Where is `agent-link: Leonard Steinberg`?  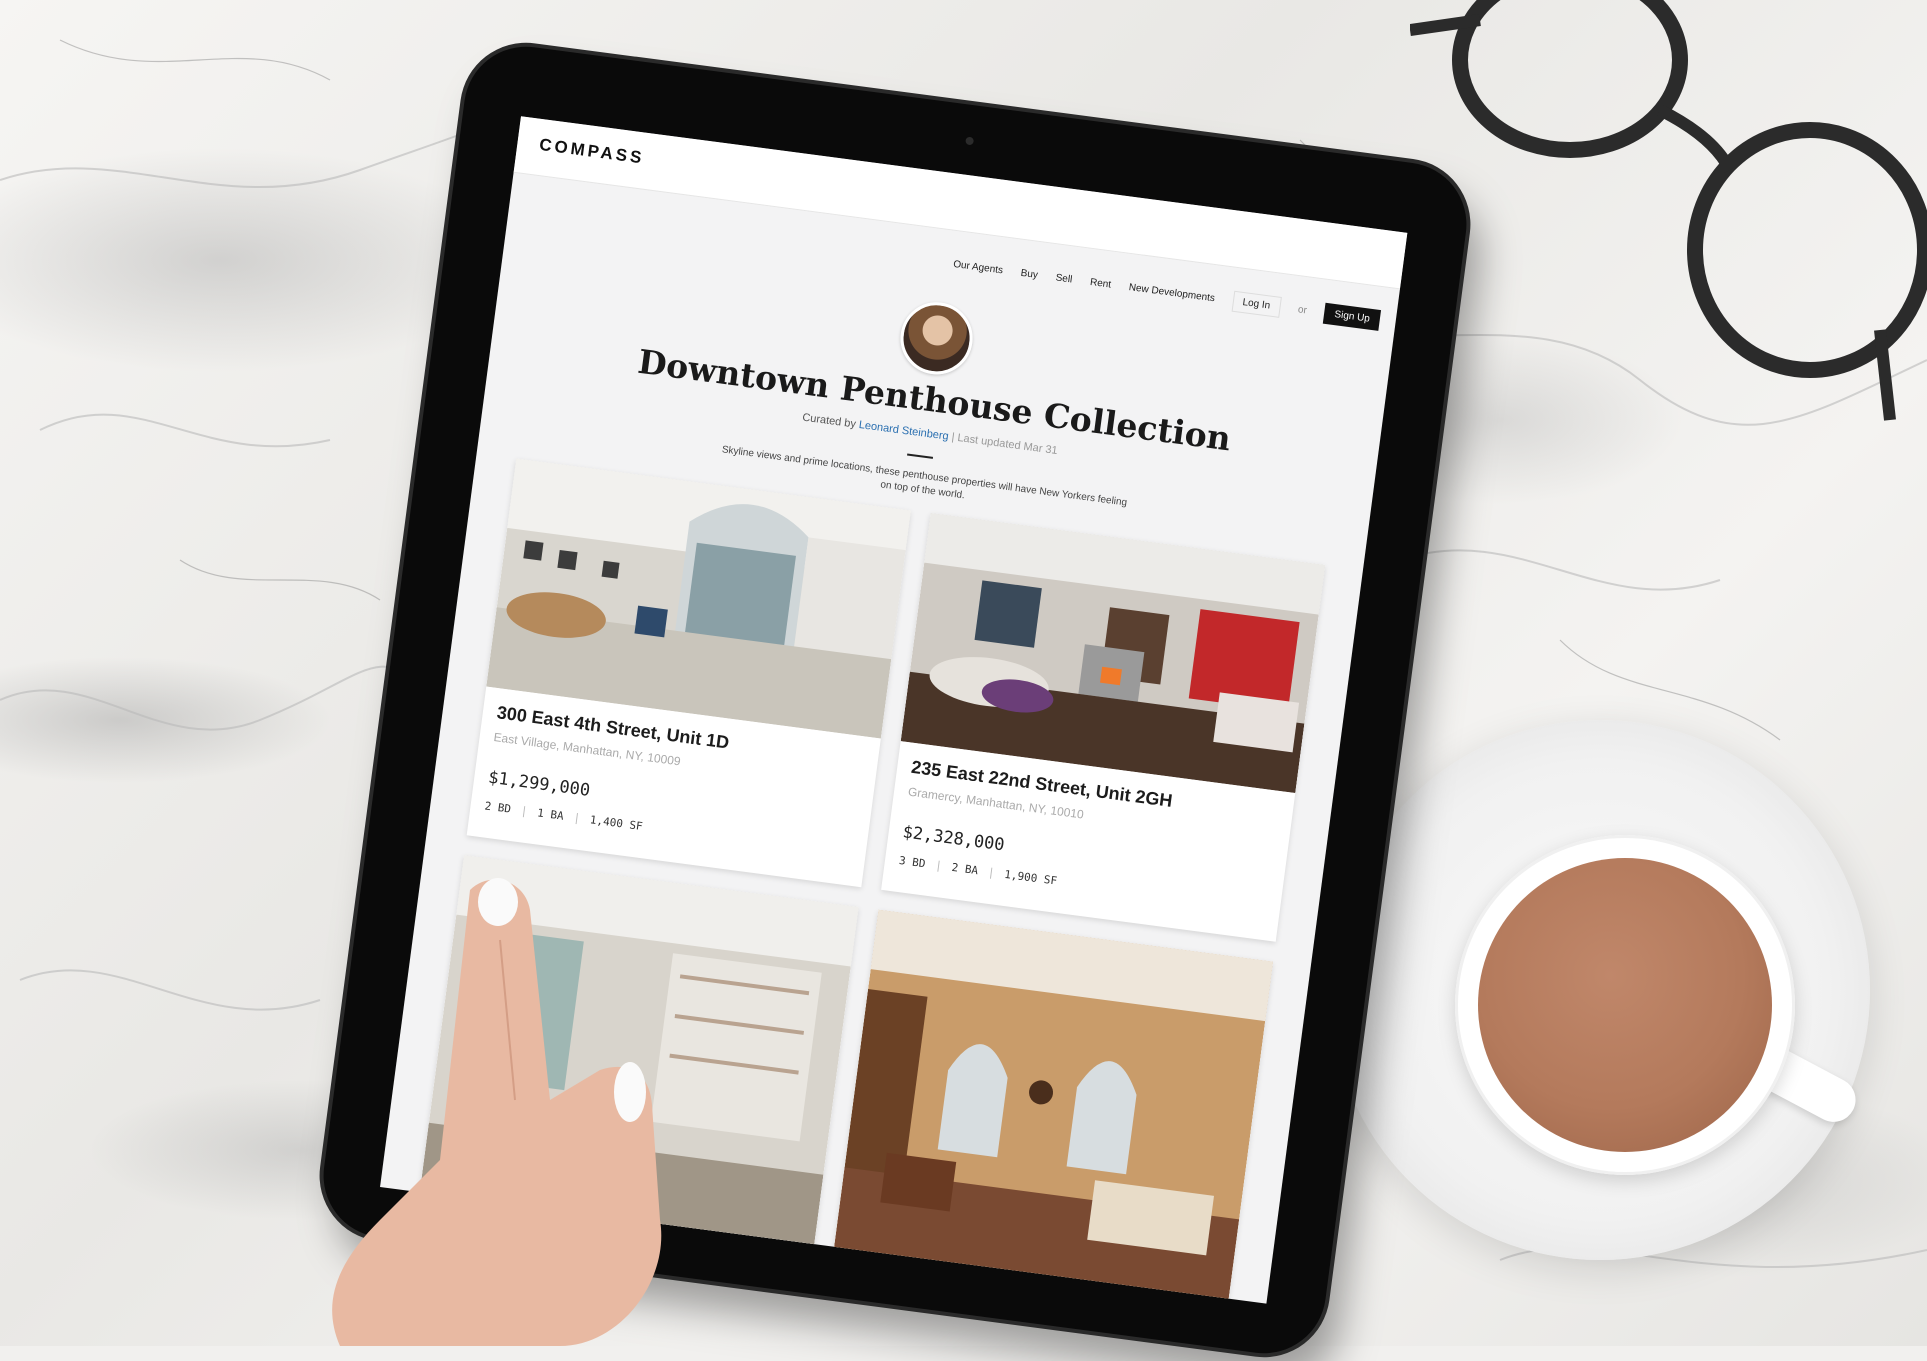 agent-link: Leonard Steinberg is located at coordinates (903, 431).